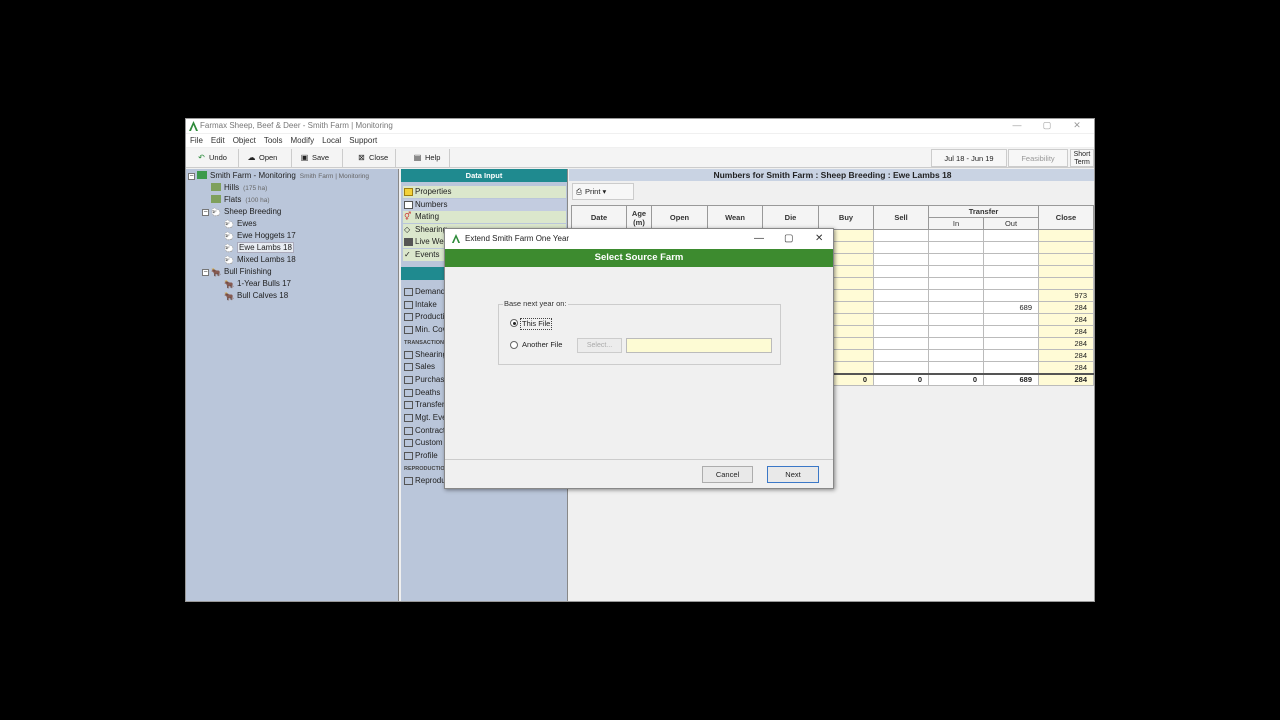 The height and width of the screenshot is (720, 1280). What do you see at coordinates (331, 140) in the screenshot?
I see `menu-local: Local` at bounding box center [331, 140].